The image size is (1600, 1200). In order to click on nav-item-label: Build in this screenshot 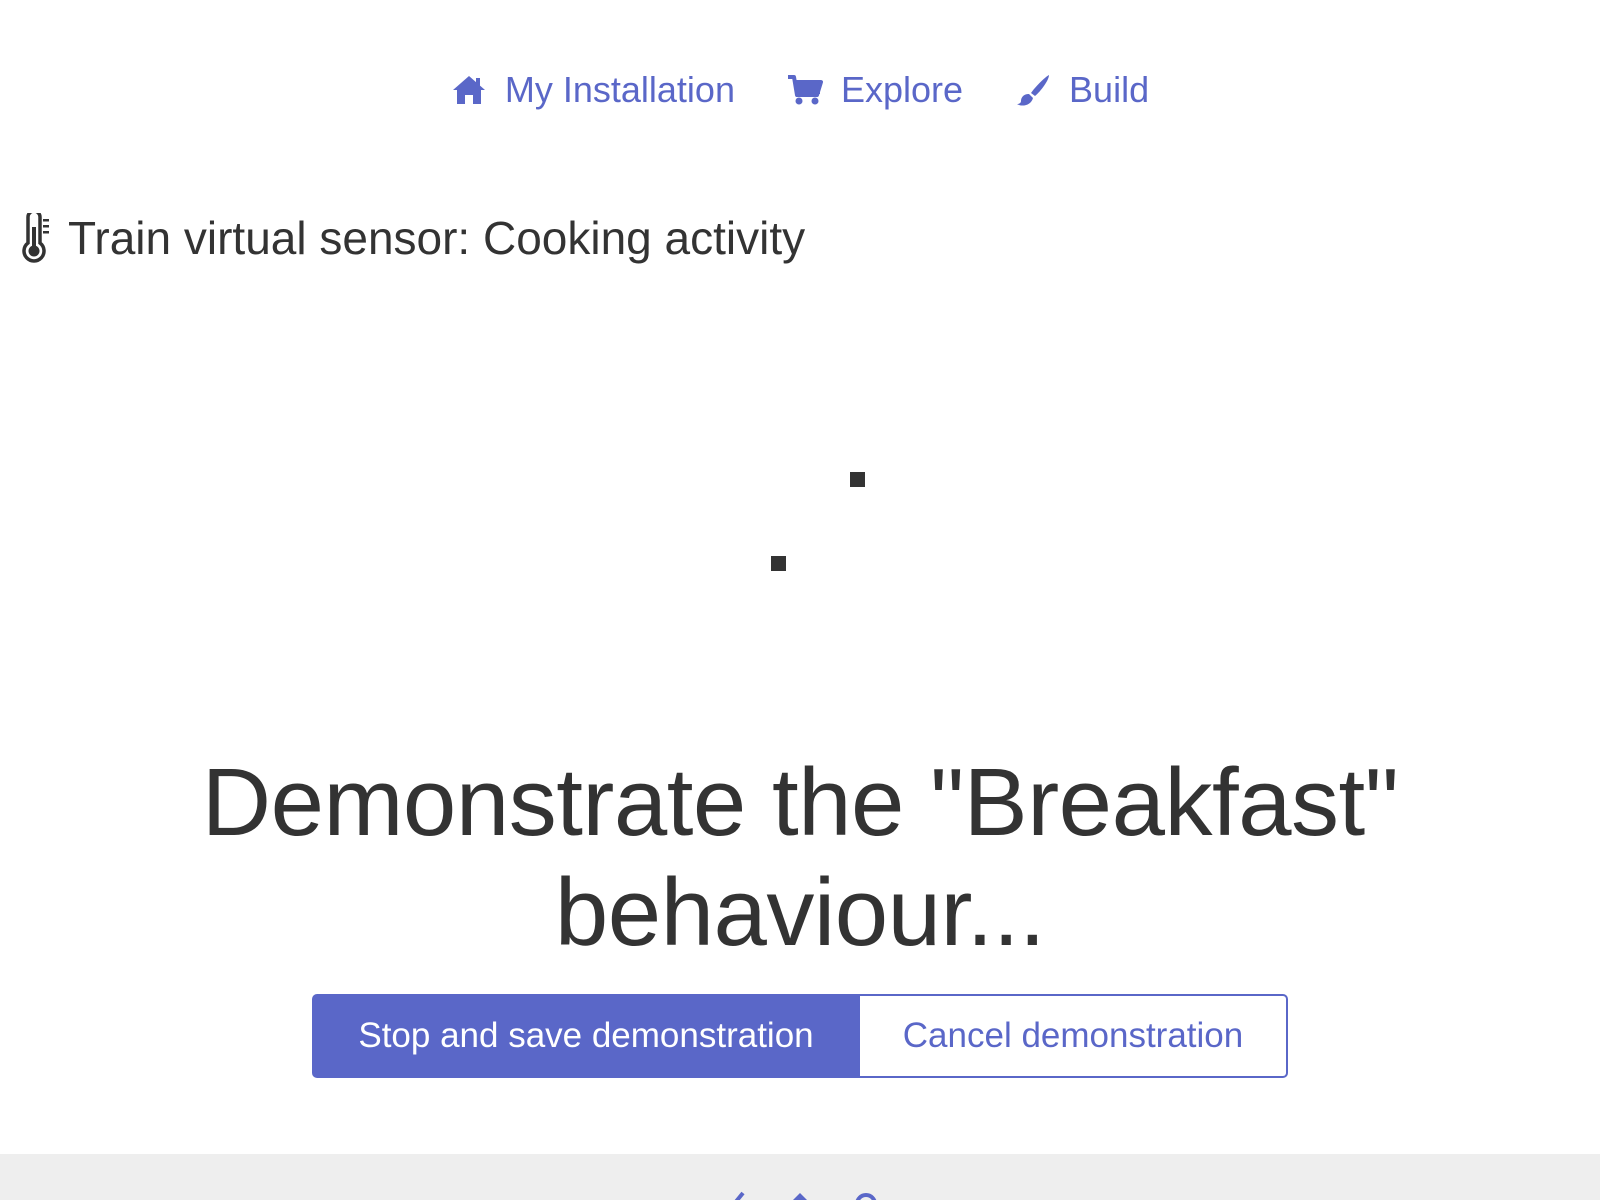, I will do `click(1109, 89)`.